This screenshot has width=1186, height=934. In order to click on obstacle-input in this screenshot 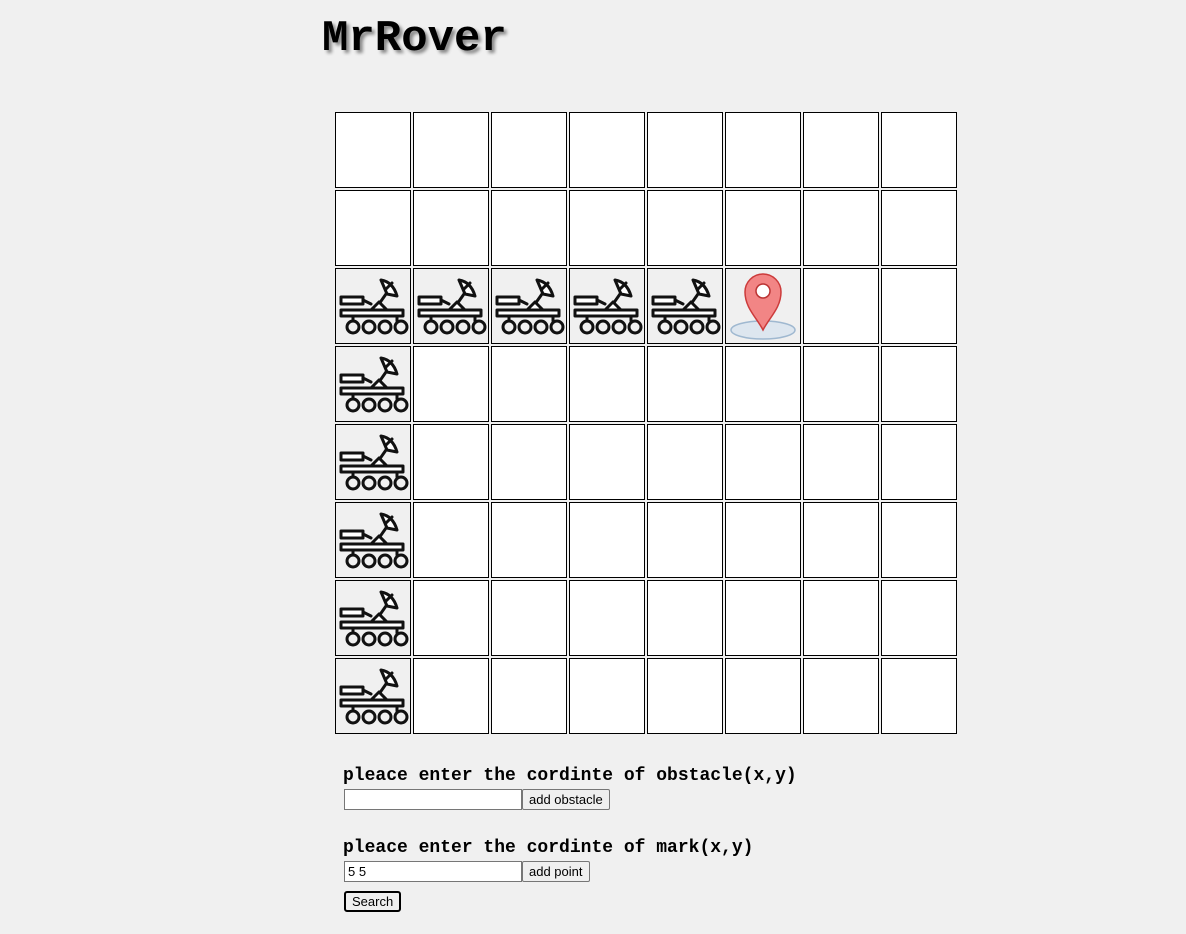, I will do `click(433, 799)`.